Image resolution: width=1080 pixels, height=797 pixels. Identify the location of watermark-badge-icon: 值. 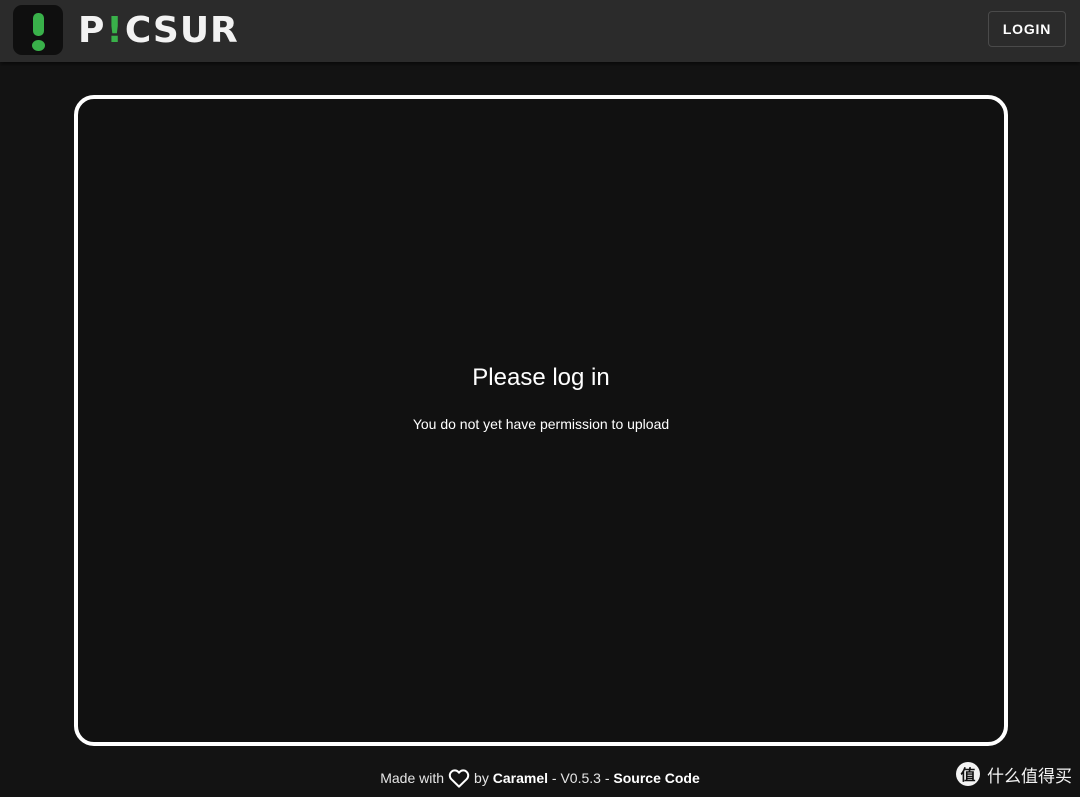
(968, 774).